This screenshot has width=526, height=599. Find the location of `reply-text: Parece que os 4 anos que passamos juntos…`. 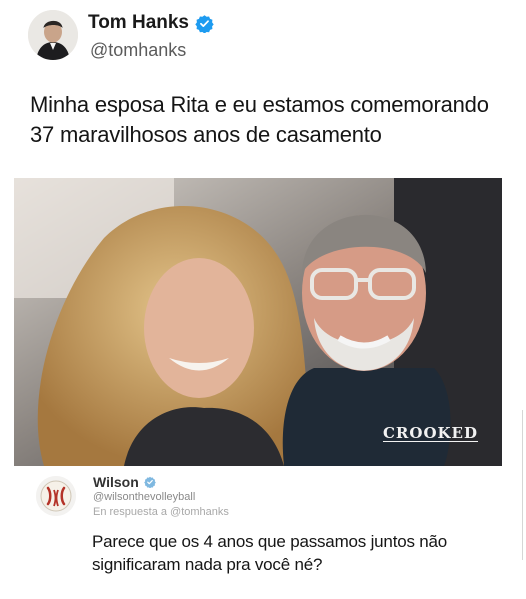

reply-text: Parece que os 4 anos que passamos juntos… is located at coordinates (302, 553).